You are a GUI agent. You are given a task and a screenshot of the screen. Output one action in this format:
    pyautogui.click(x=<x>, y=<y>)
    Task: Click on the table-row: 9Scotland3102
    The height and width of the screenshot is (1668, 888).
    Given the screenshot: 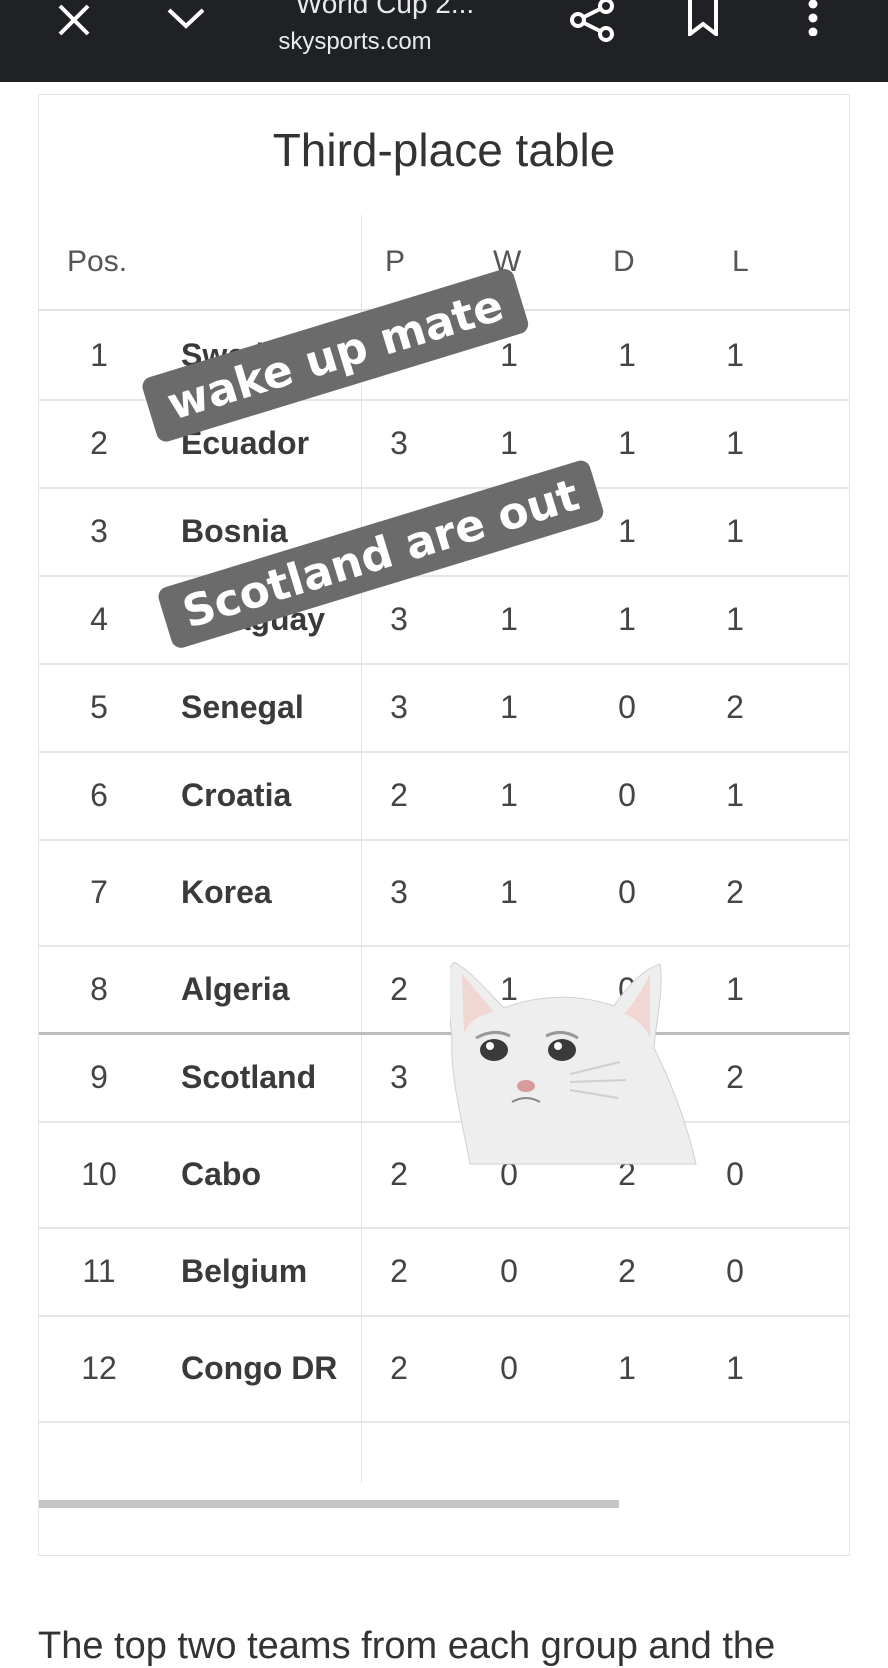 What is the action you would take?
    pyautogui.click(x=444, y=1079)
    